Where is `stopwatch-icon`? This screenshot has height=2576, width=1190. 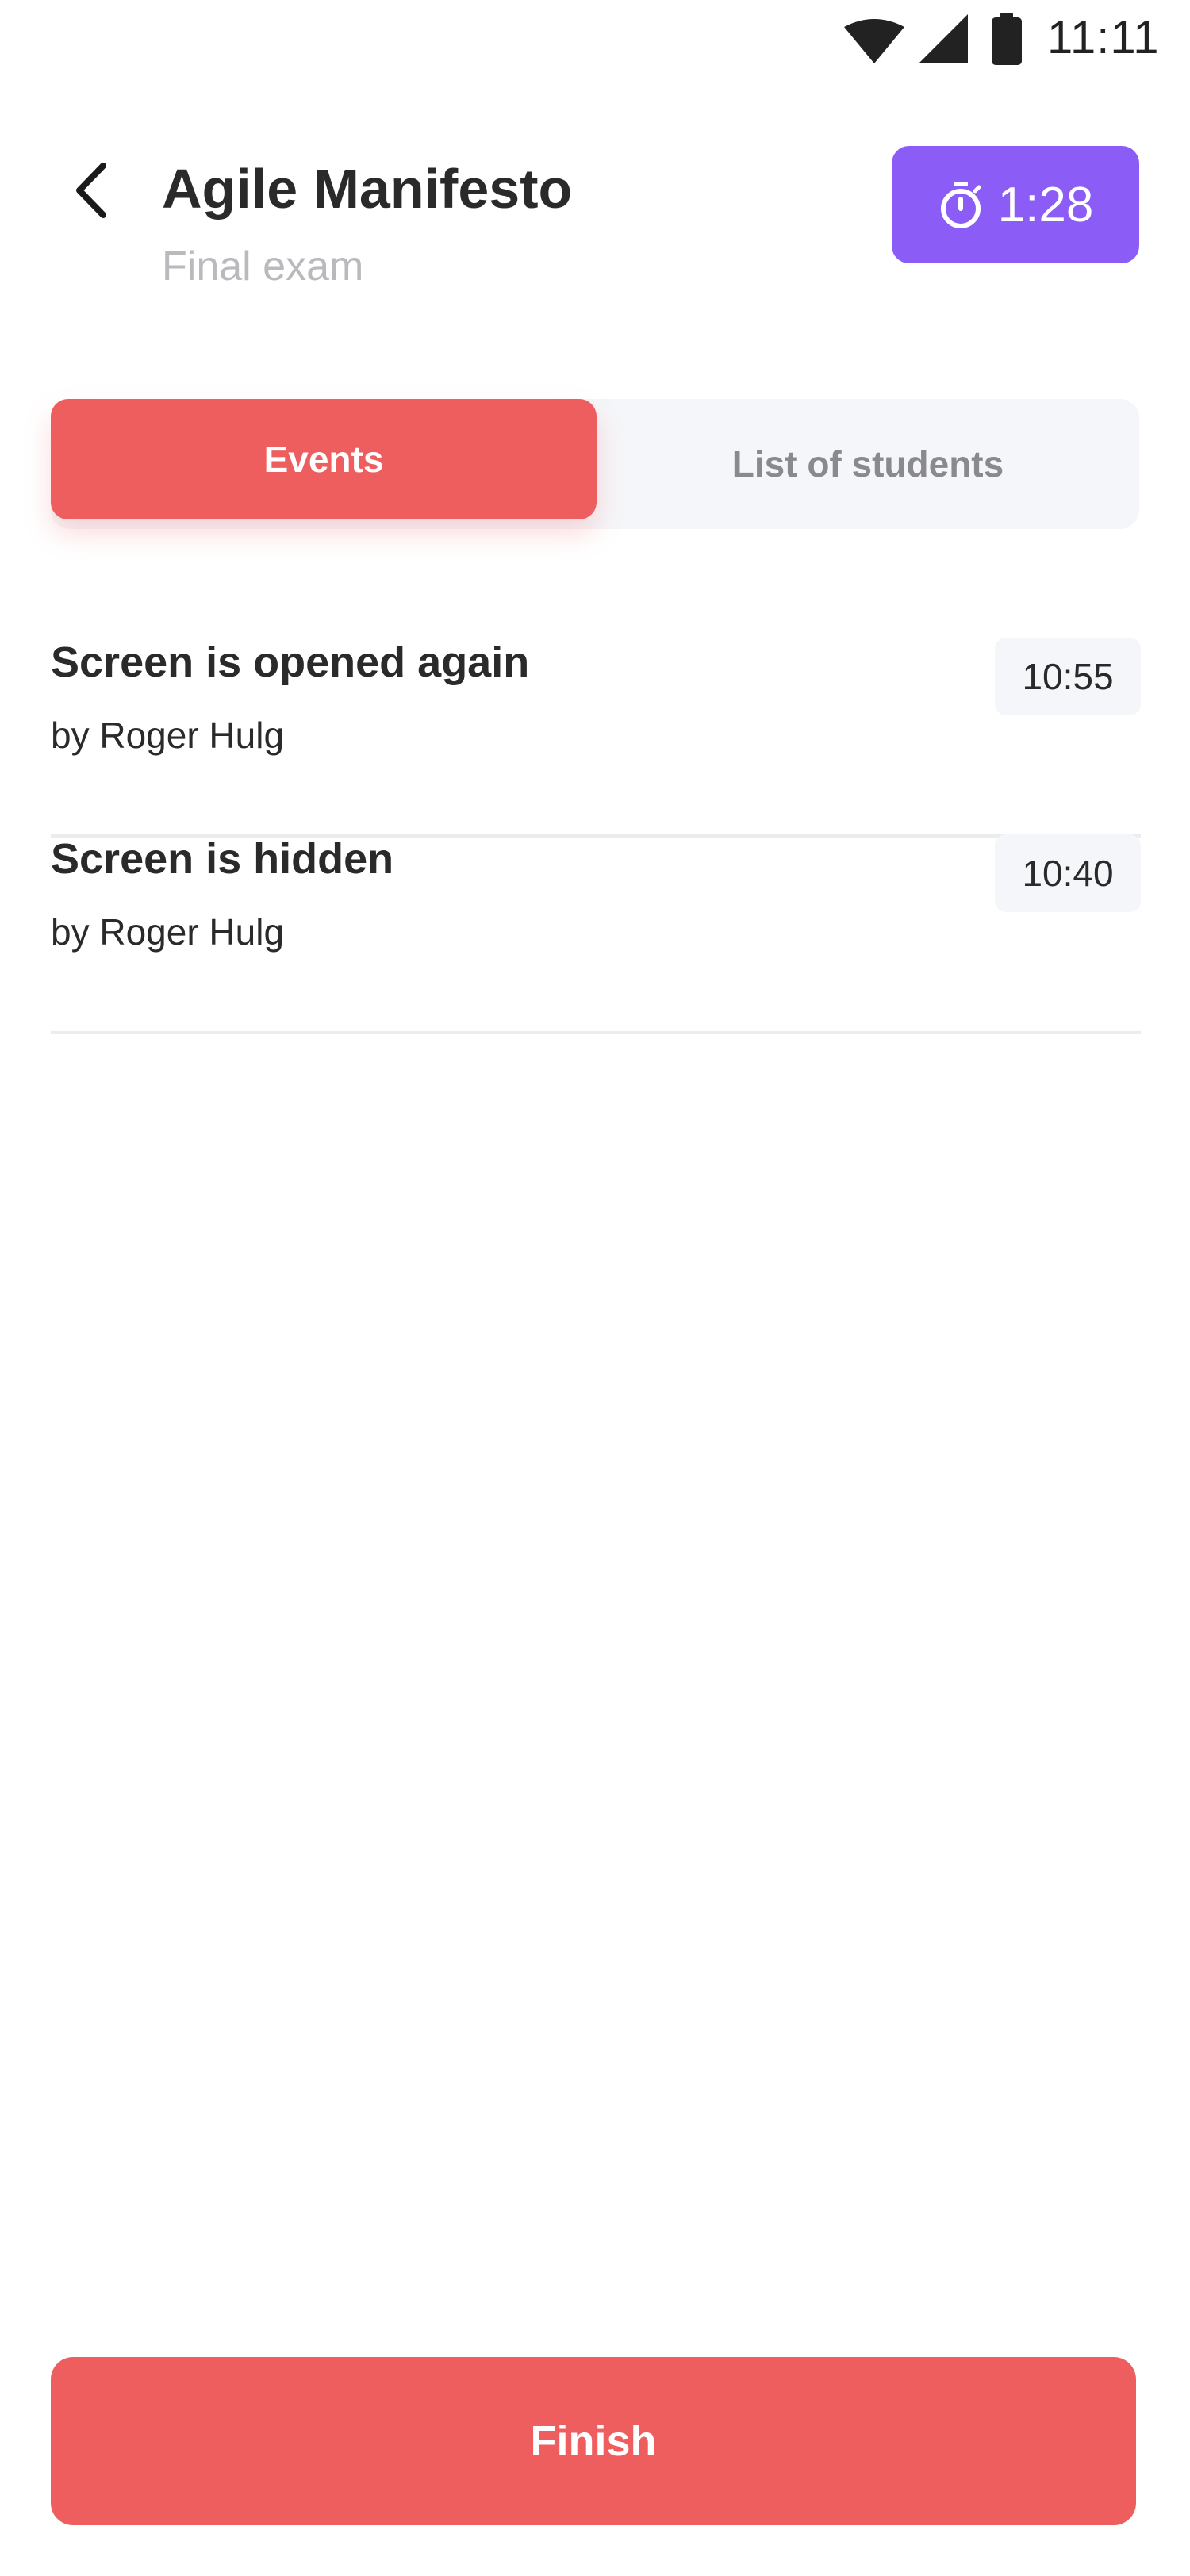 stopwatch-icon is located at coordinates (960, 205).